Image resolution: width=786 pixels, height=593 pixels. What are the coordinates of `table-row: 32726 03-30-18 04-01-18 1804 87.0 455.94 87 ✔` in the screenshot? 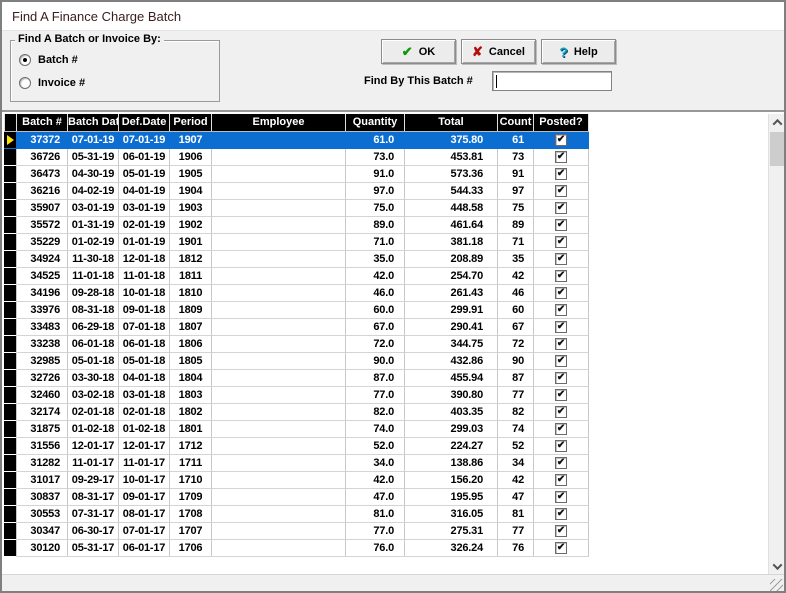 It's located at (296, 378).